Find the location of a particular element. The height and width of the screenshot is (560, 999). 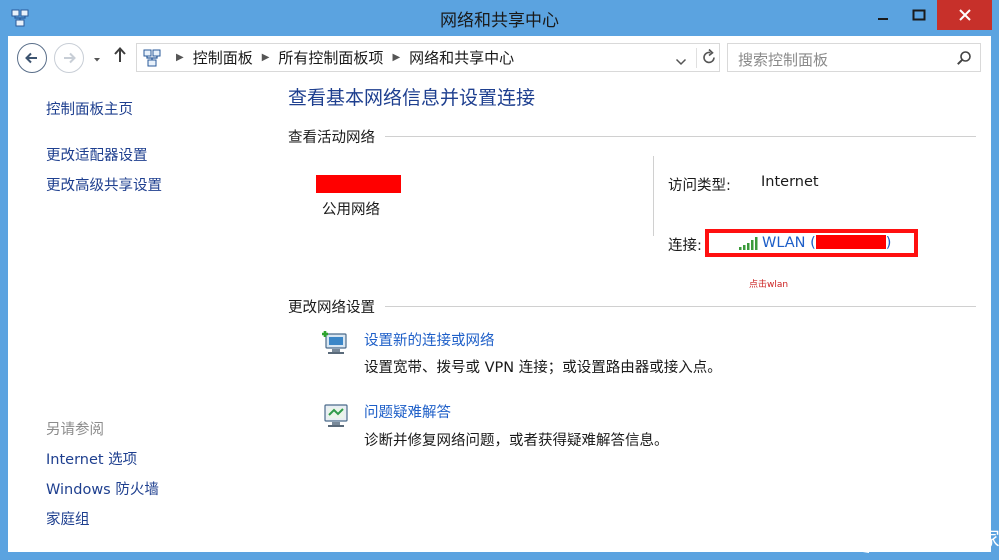

address-bar: ▶ 控制面板 ▶ 所有控制面板项 ▶ 网络和共享中心 is located at coordinates (428, 57).